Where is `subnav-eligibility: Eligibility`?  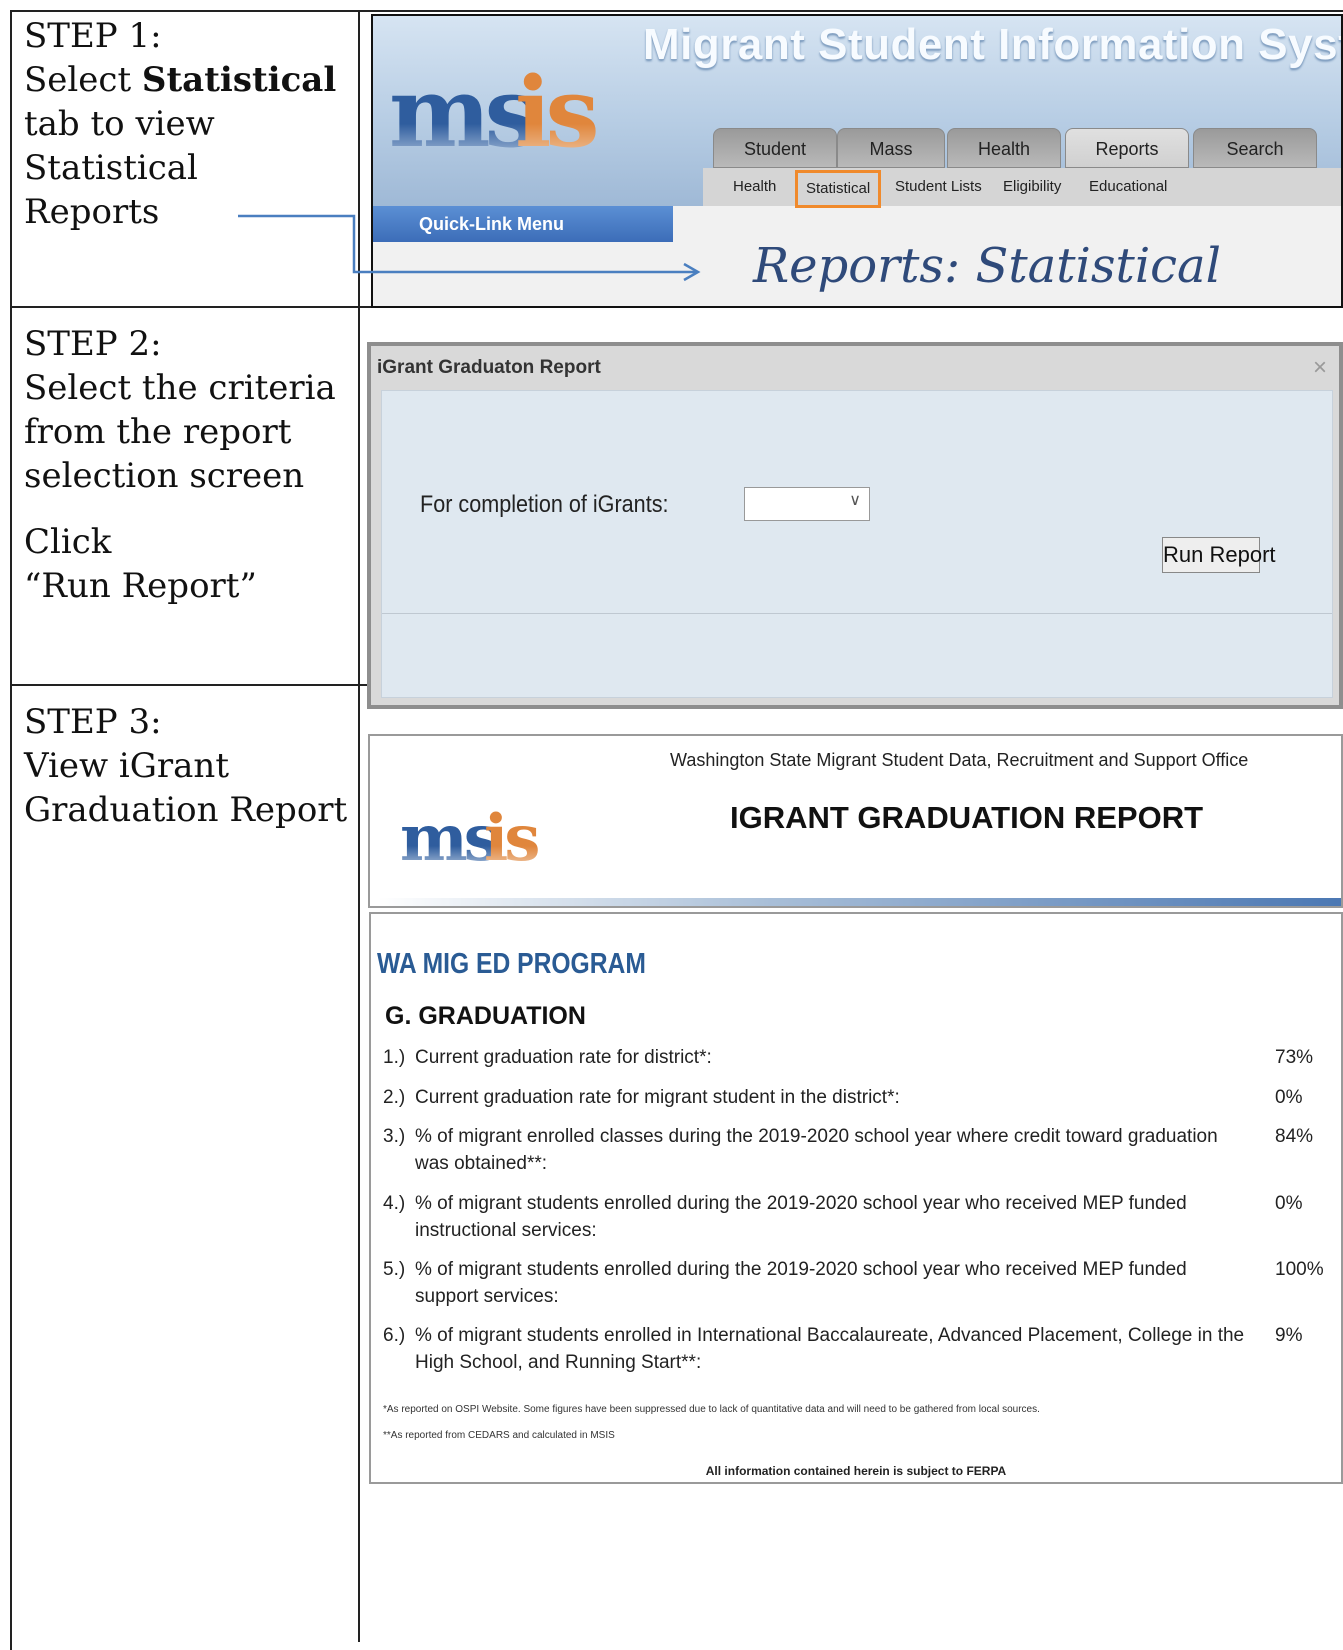 subnav-eligibility: Eligibility is located at coordinates (1032, 187).